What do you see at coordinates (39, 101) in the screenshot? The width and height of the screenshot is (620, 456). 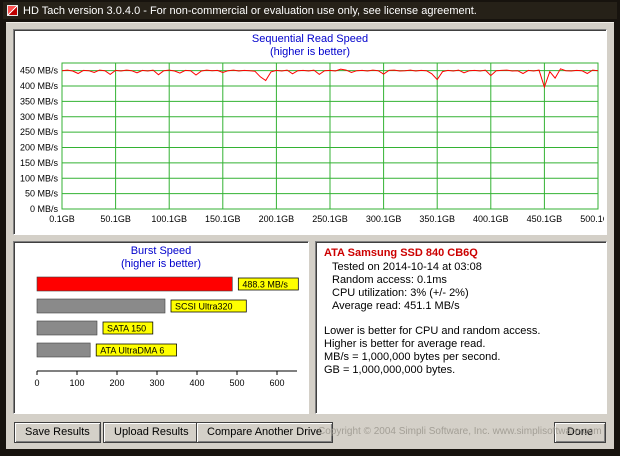 I see `svg-text: 350 MB/s` at bounding box center [39, 101].